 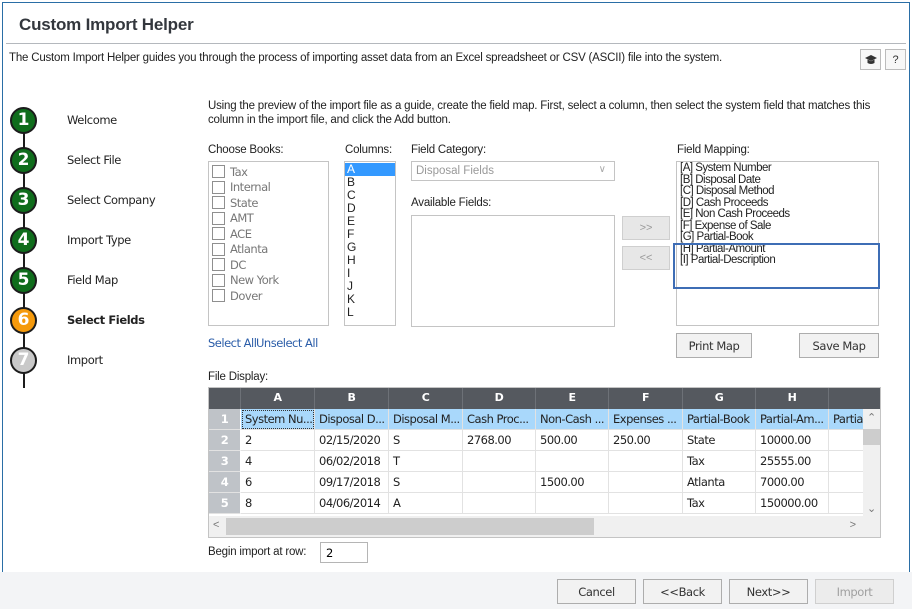 I want to click on column-header: C, so click(x=426, y=398).